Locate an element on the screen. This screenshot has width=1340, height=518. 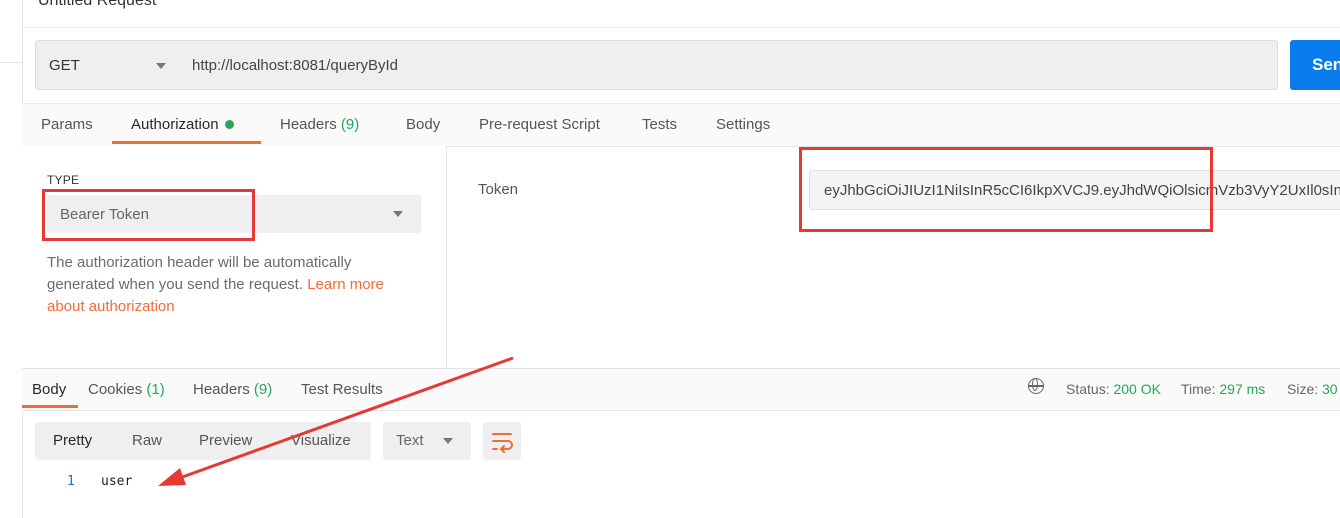
tab-count: (1) is located at coordinates (155, 389).